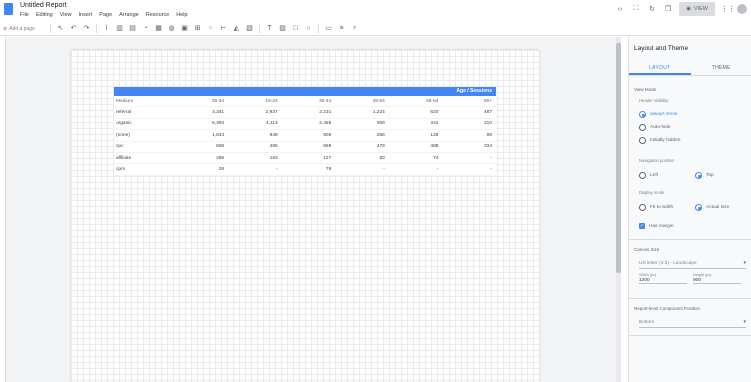 Image resolution: width=751 pixels, height=382 pixels. Describe the element at coordinates (362, 101) in the screenshot. I see `column-header: 45-54` at that location.